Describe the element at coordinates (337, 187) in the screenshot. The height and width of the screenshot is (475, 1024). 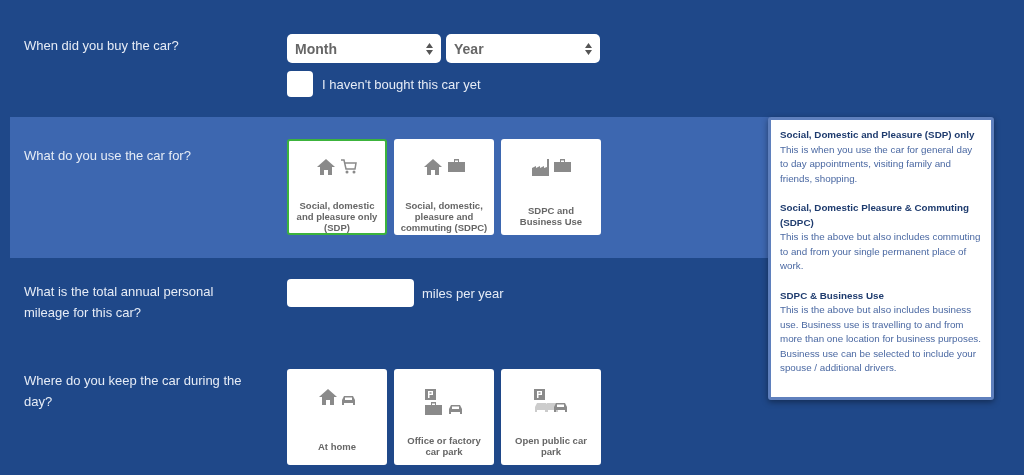
I see `option-card: Social, domestic and pleasure only (SDP)` at that location.